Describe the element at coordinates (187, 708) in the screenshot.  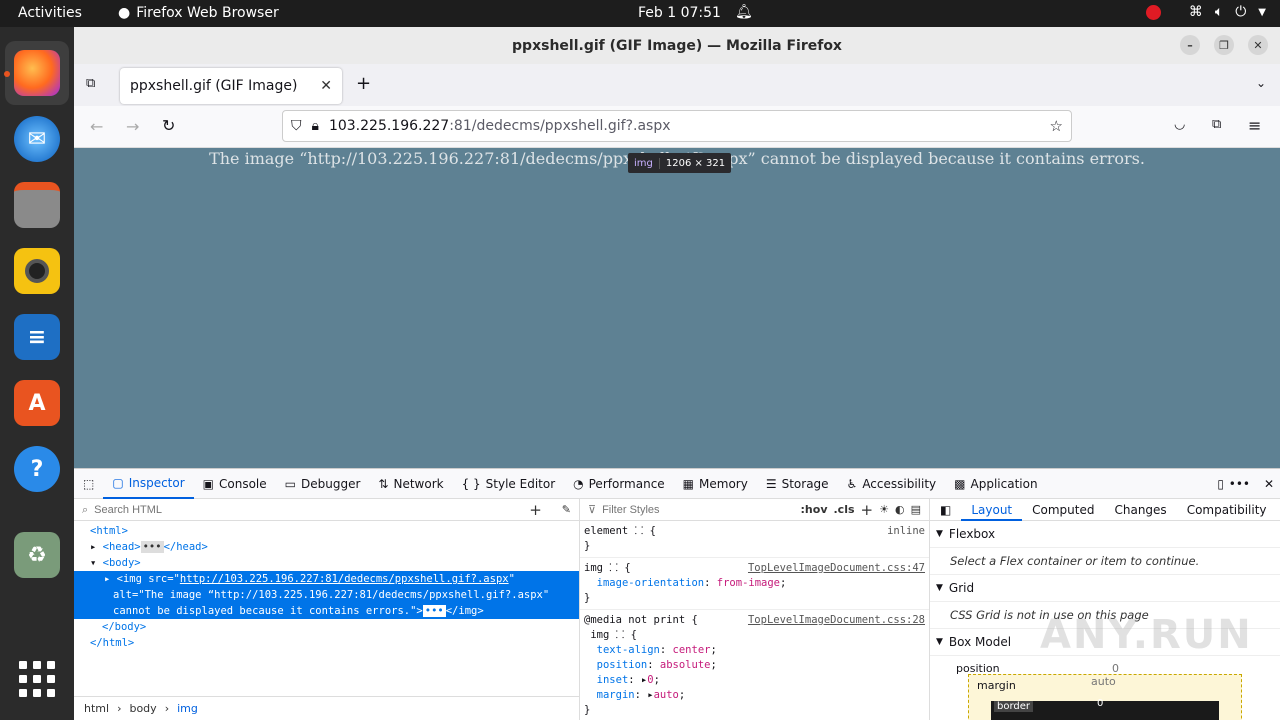
I see `breadcrumb-img: img` at that location.